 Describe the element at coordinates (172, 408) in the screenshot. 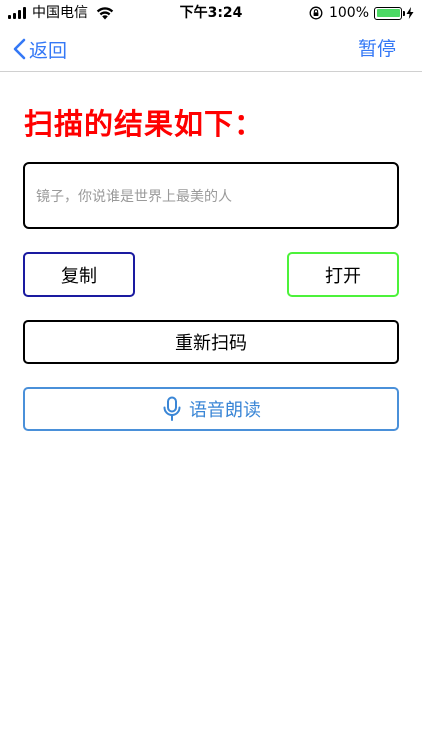

I see `microphone-icon` at that location.